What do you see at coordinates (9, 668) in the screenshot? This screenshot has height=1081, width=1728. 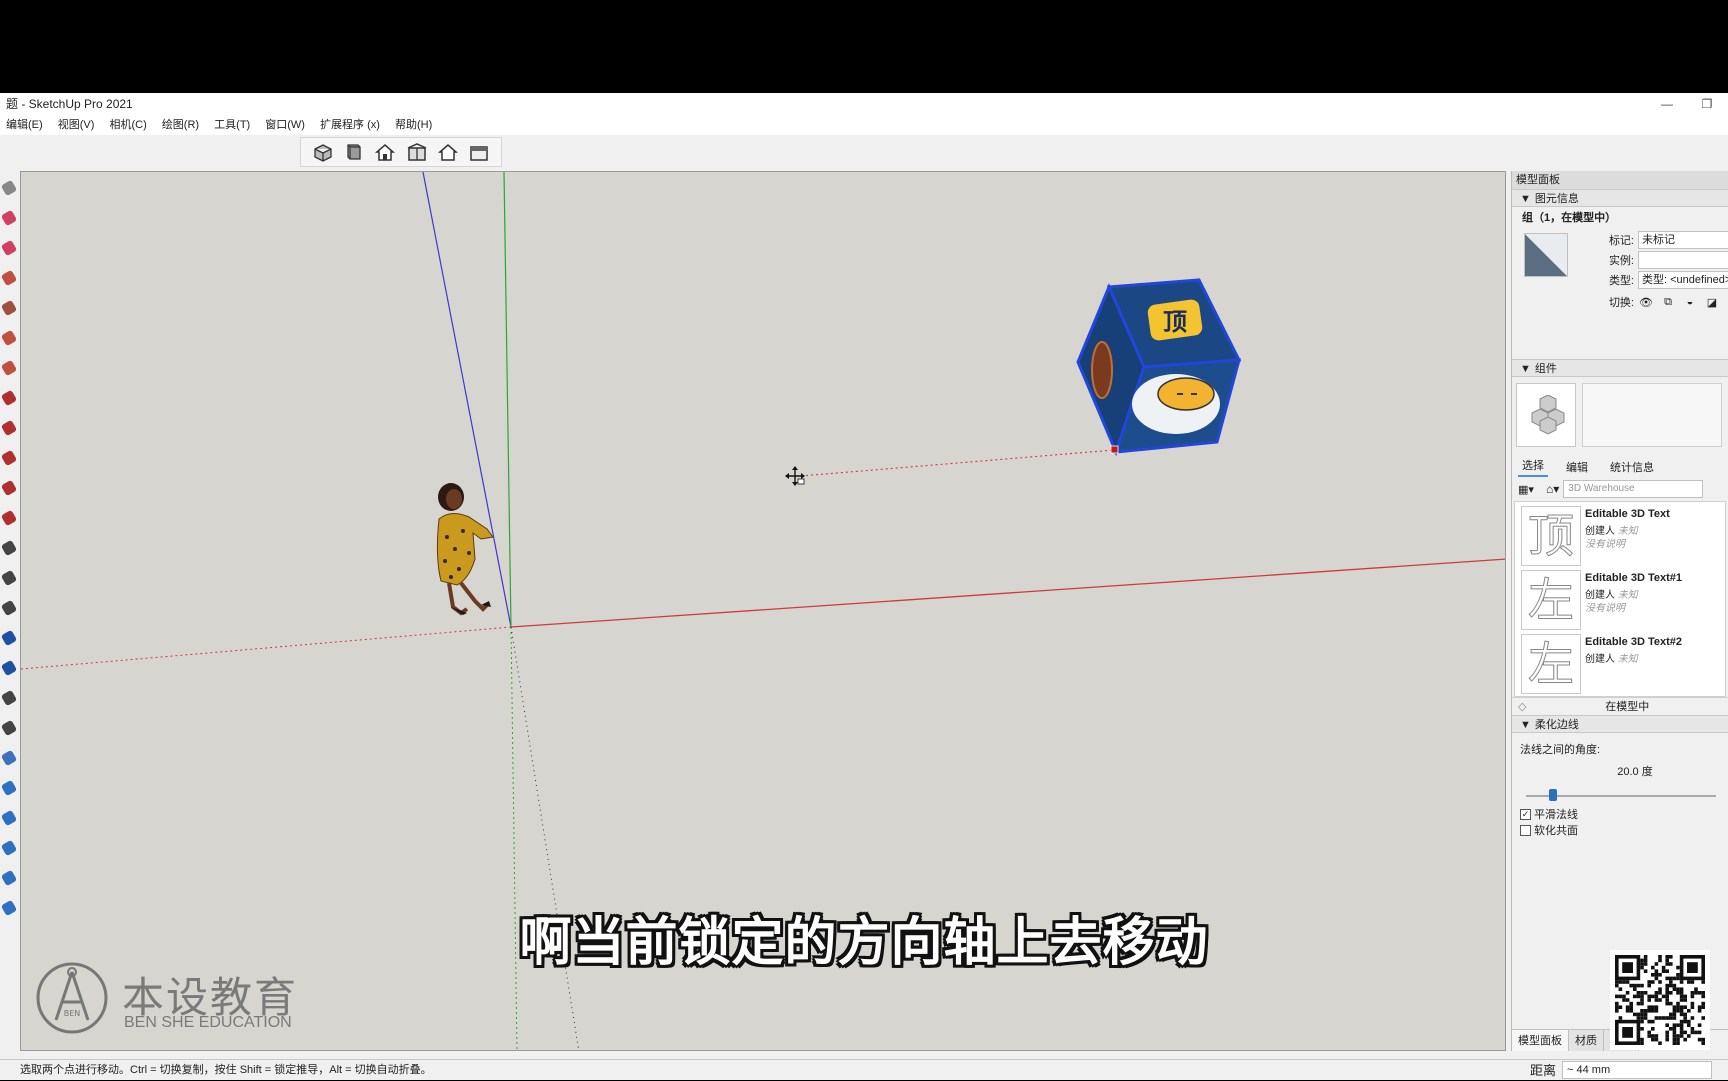 I see `text-icon` at bounding box center [9, 668].